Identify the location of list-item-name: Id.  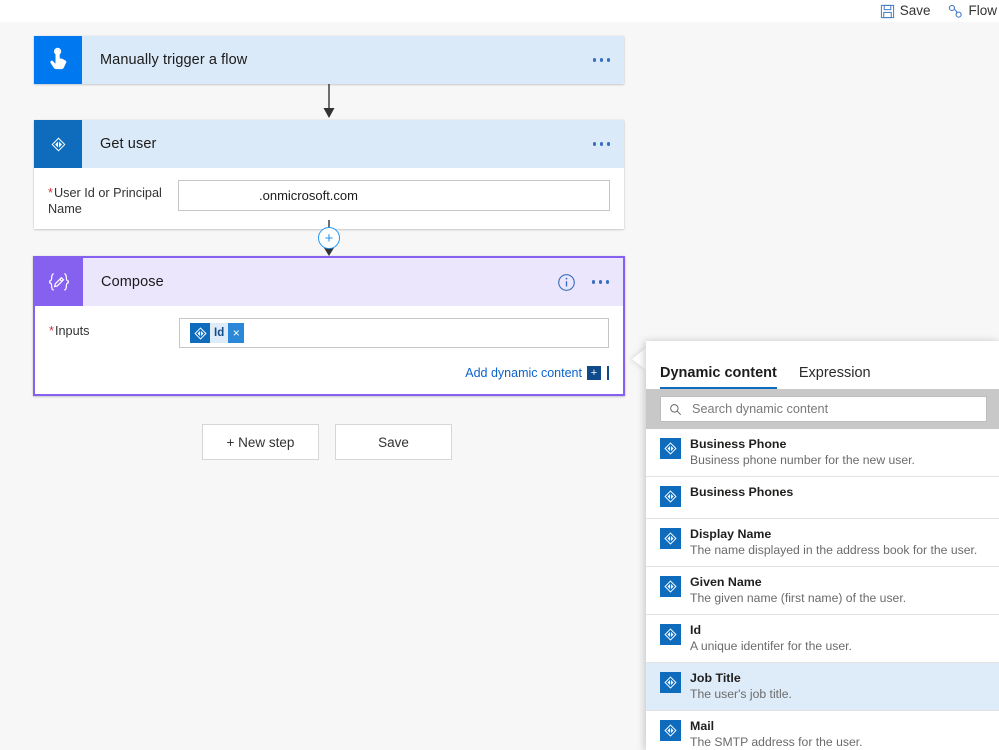
(696, 630).